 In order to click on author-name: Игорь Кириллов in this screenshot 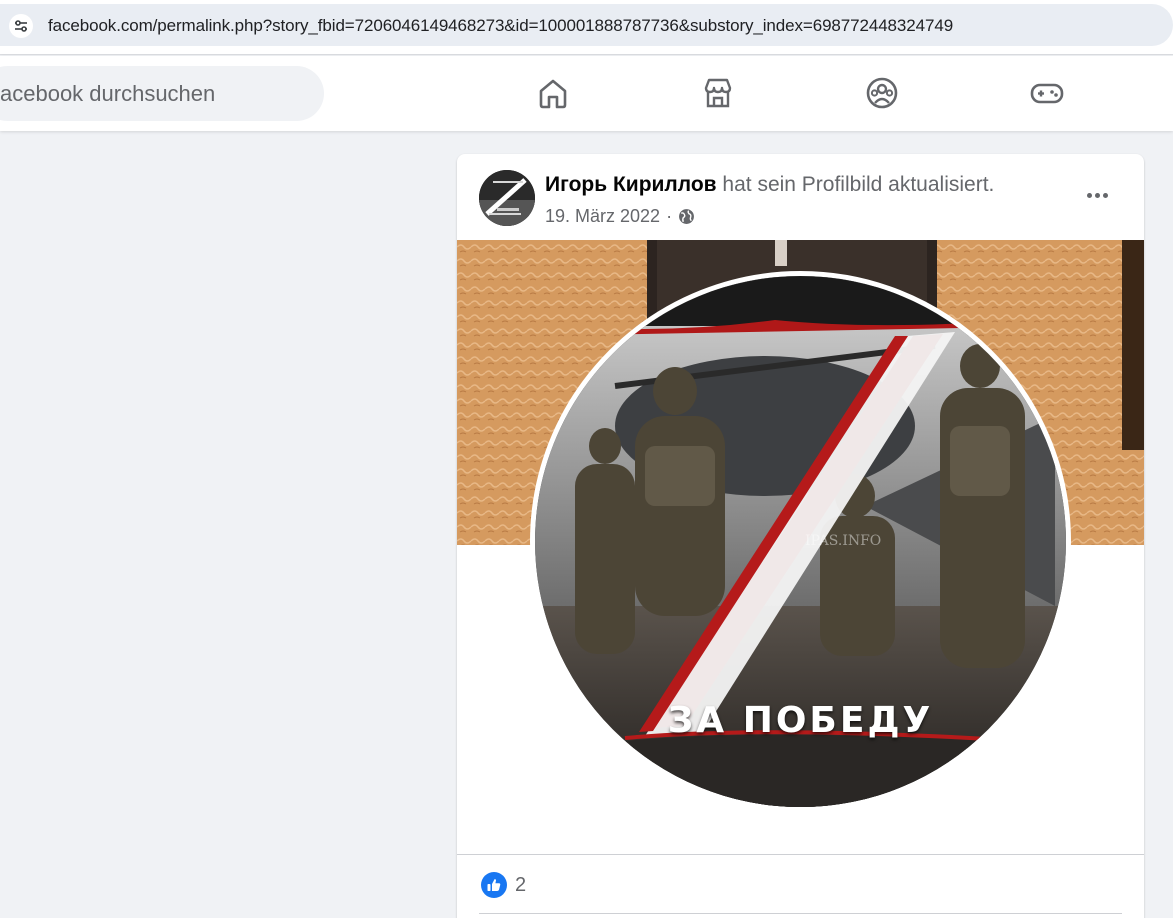, I will do `click(631, 184)`.